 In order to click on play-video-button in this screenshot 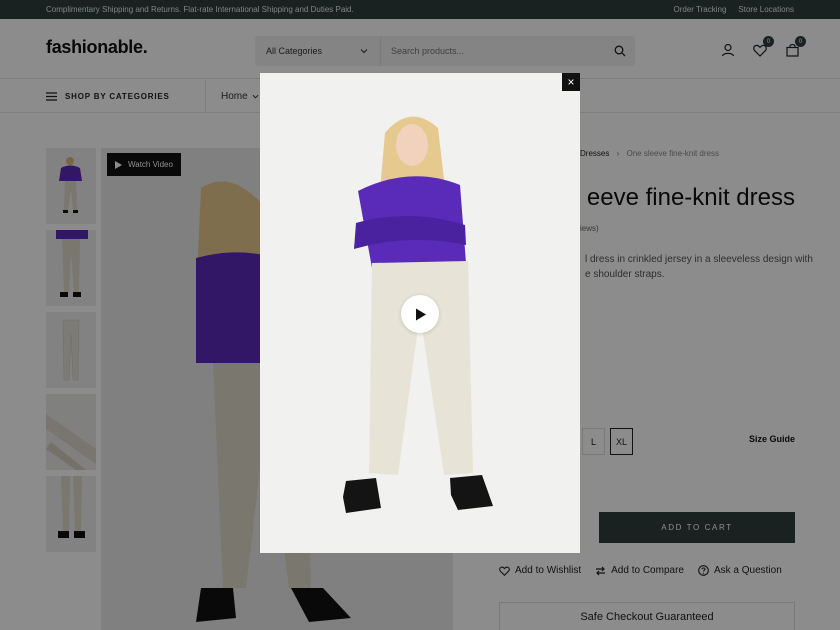, I will do `click(420, 314)`.